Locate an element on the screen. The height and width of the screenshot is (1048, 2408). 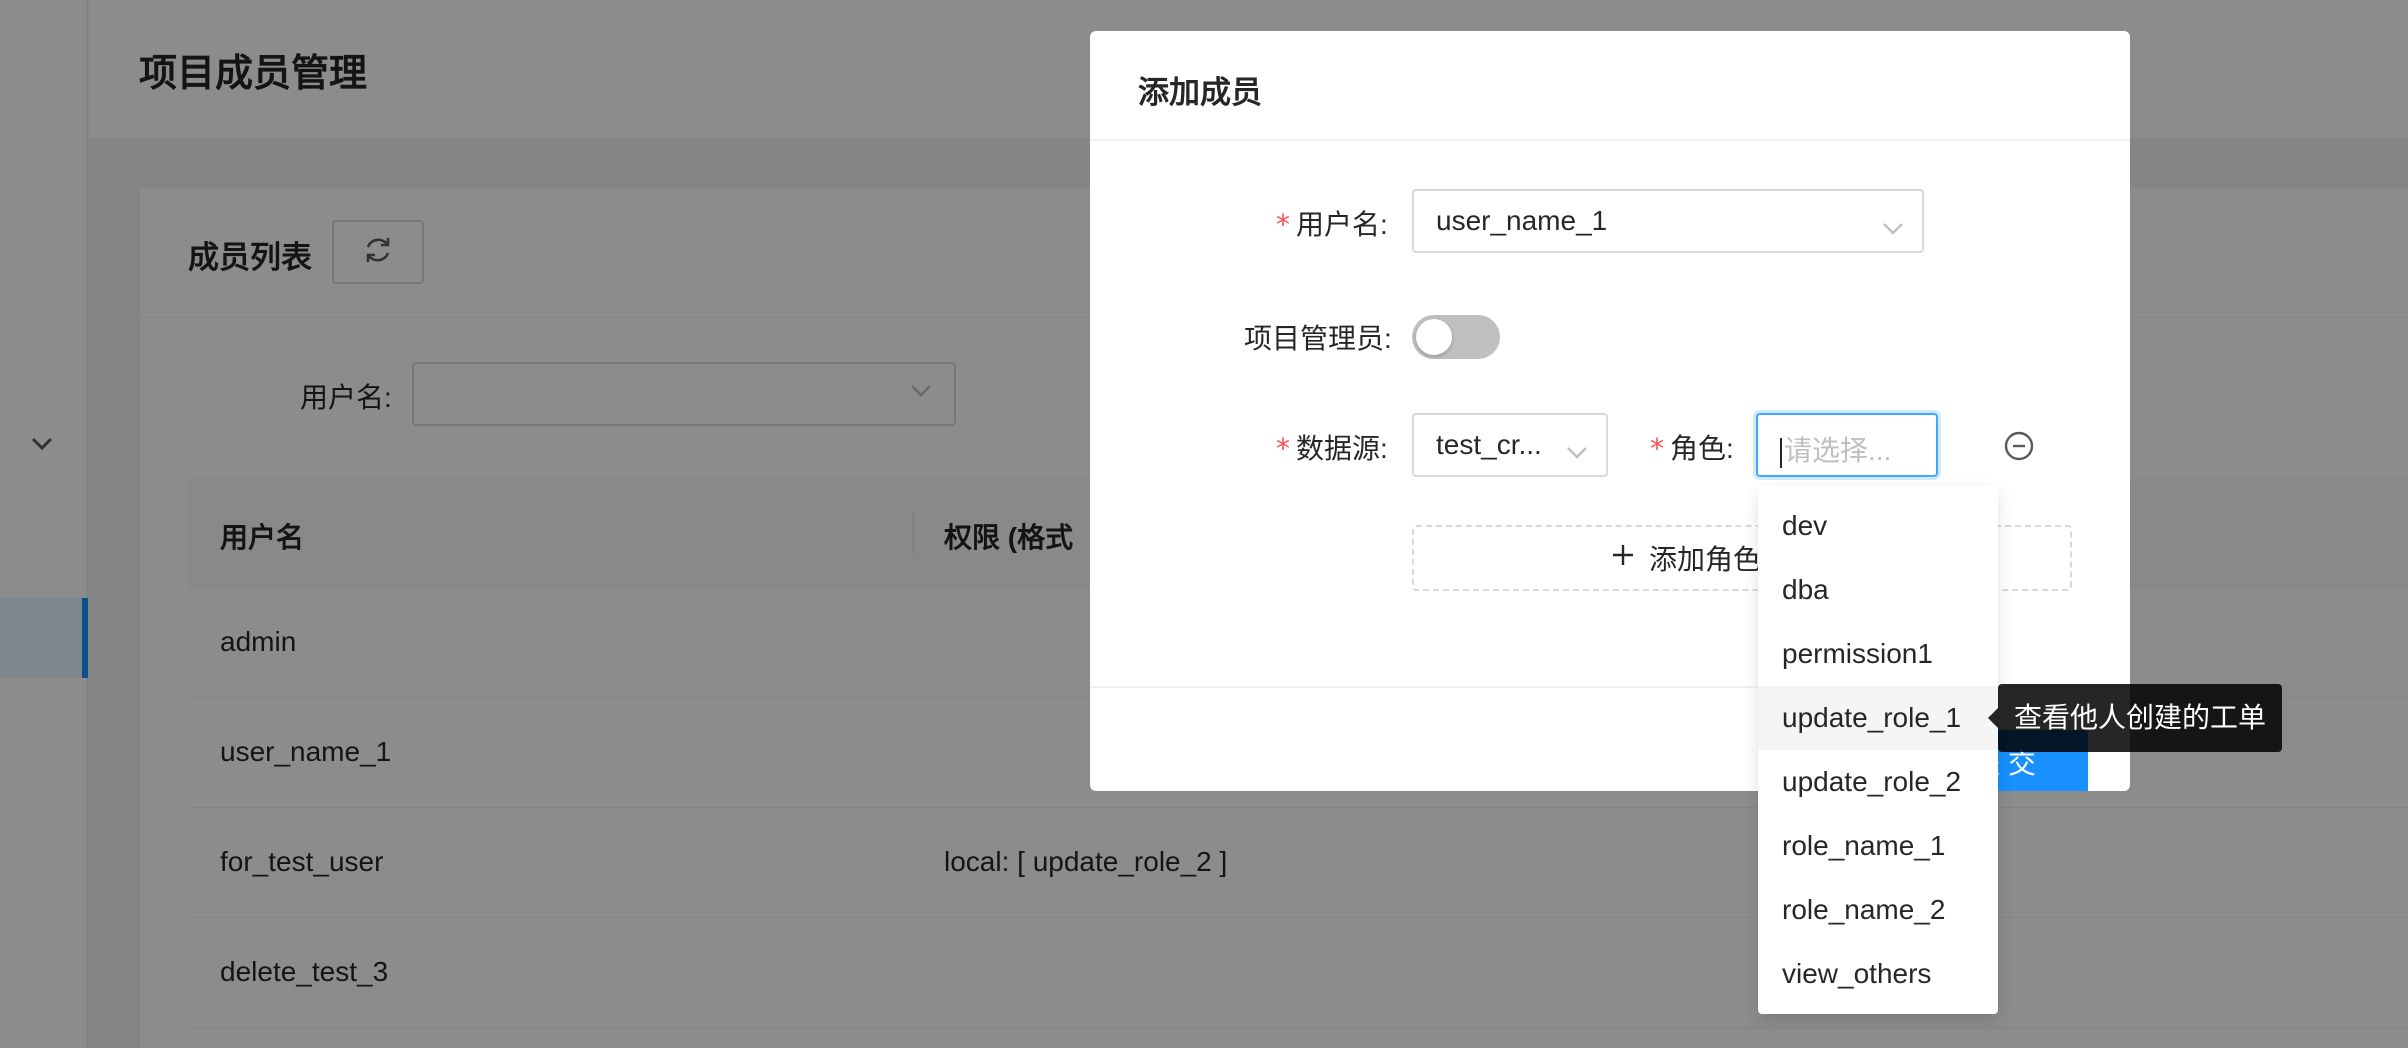
role-option: permission1 is located at coordinates (1878, 654).